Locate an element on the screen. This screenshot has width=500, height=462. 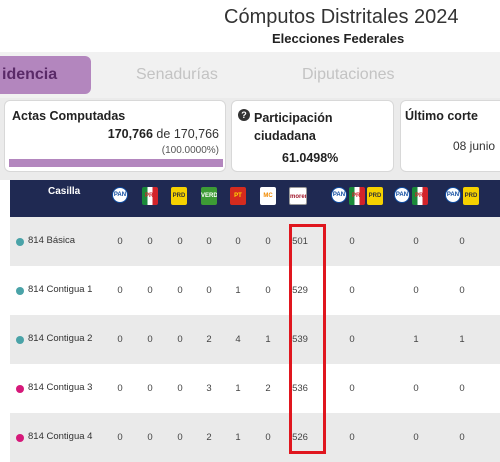
party-column-7: PAN PRI PRD is located at coordinates (357, 196).